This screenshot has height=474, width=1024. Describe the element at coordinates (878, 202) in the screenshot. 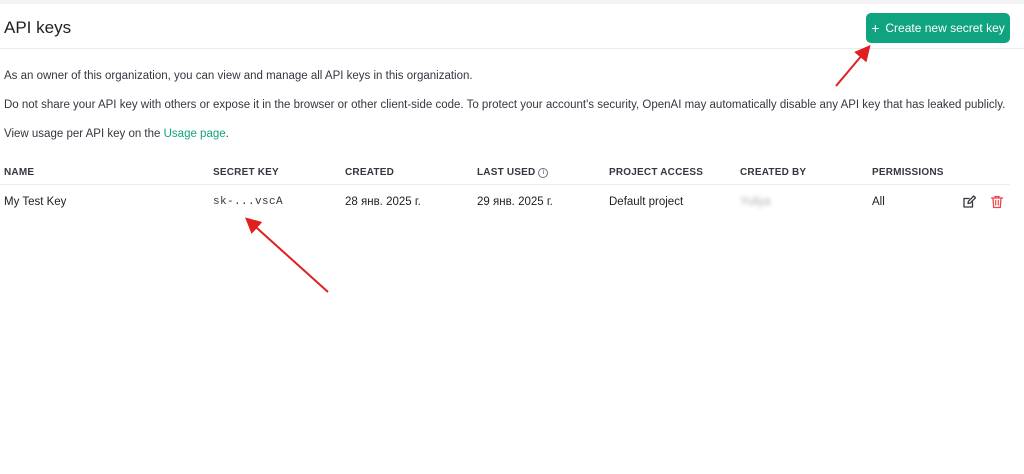

I see `permissions-value: All` at that location.